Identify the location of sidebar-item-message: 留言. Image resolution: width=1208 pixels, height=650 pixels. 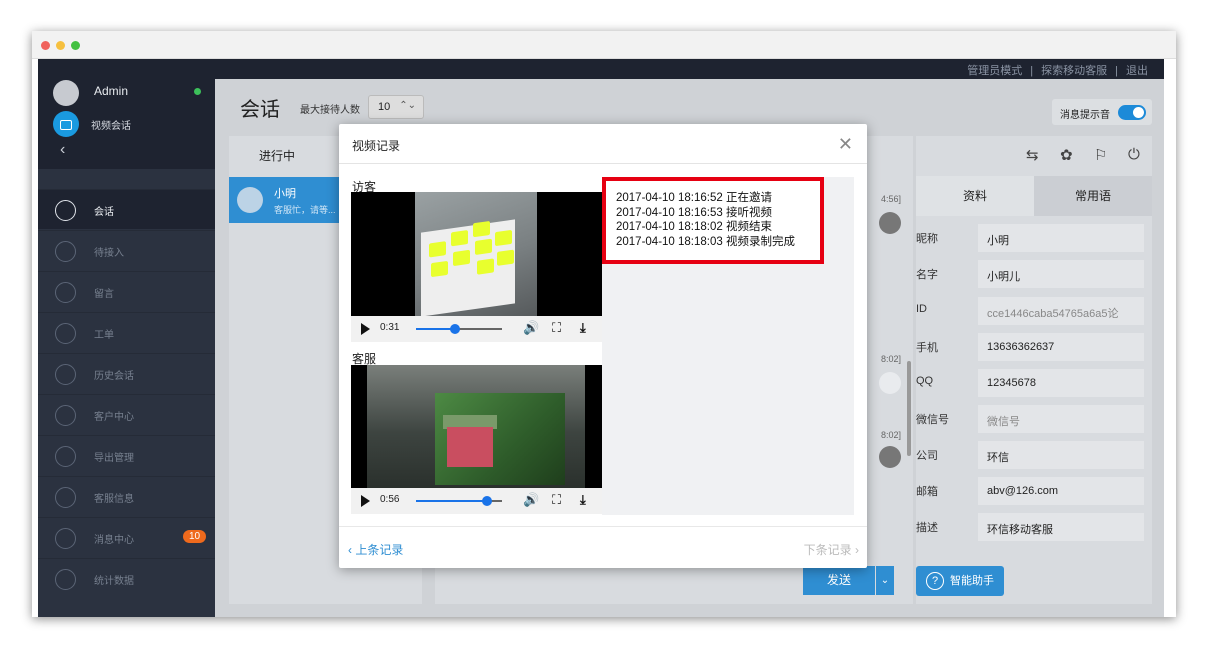
(126, 291).